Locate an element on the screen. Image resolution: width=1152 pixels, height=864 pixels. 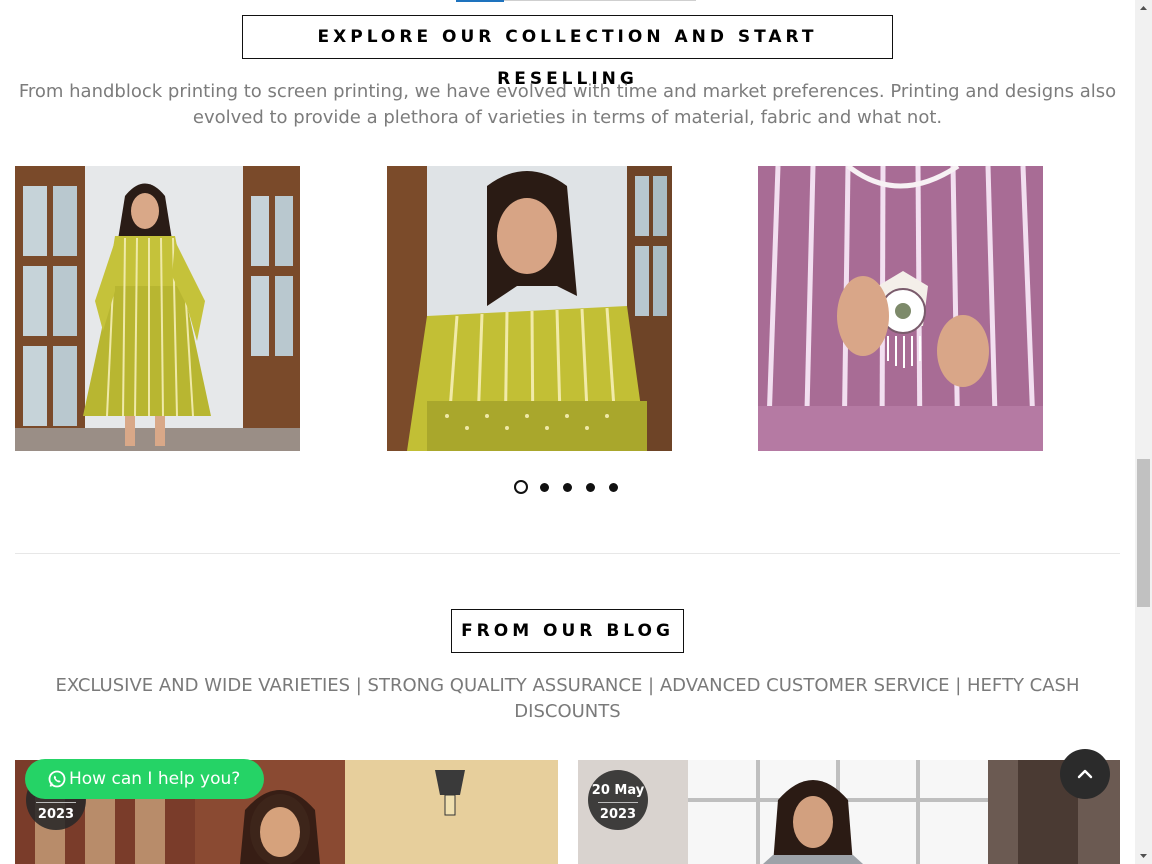
scrollbar-thumb is located at coordinates (1143, 533).